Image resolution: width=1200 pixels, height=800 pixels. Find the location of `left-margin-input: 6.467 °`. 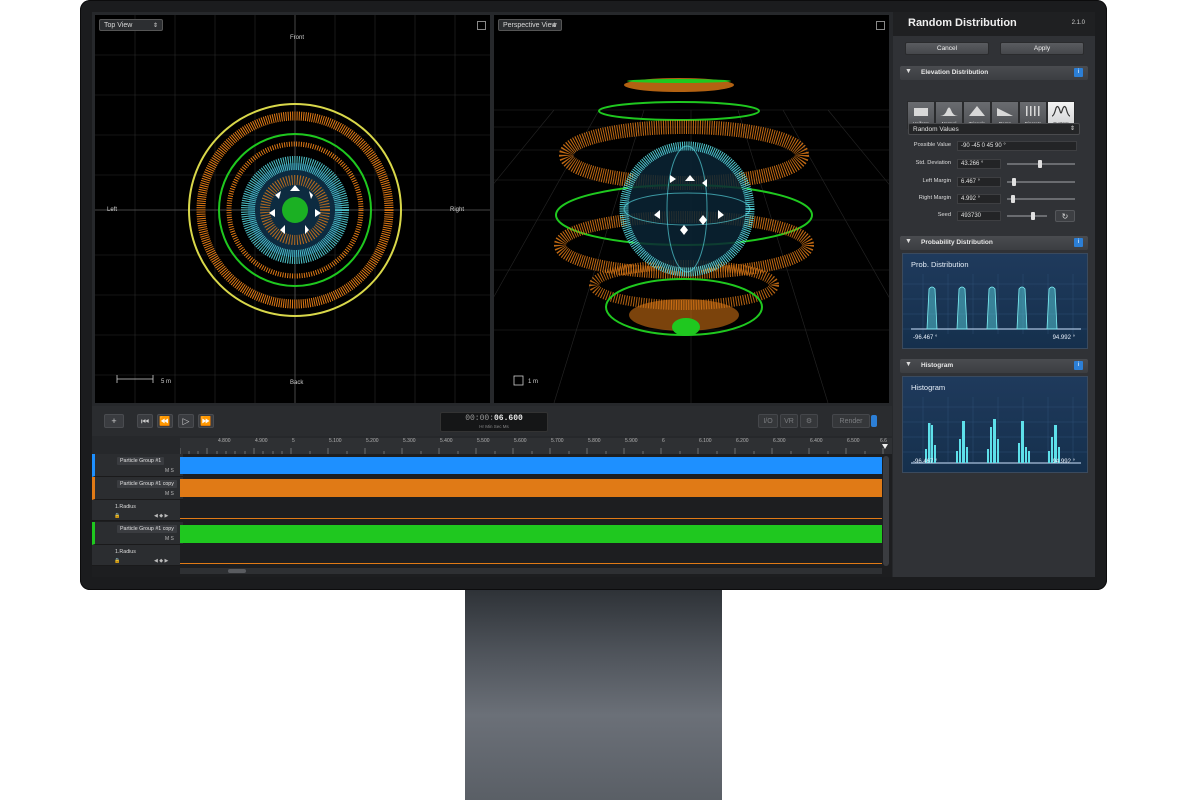

left-margin-input: 6.467 ° is located at coordinates (979, 182).